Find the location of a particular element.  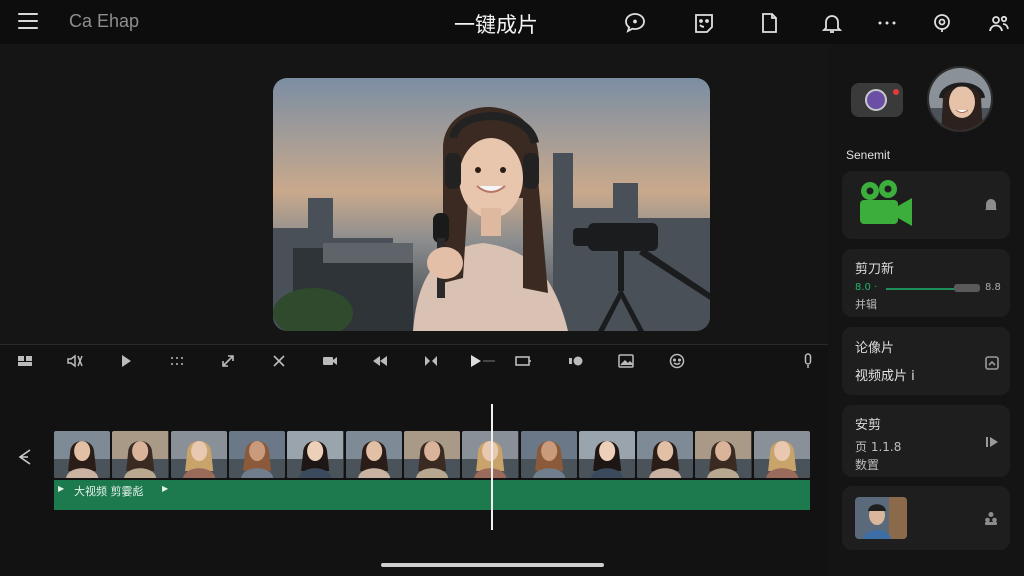

mic-icon is located at coordinates (808, 361).